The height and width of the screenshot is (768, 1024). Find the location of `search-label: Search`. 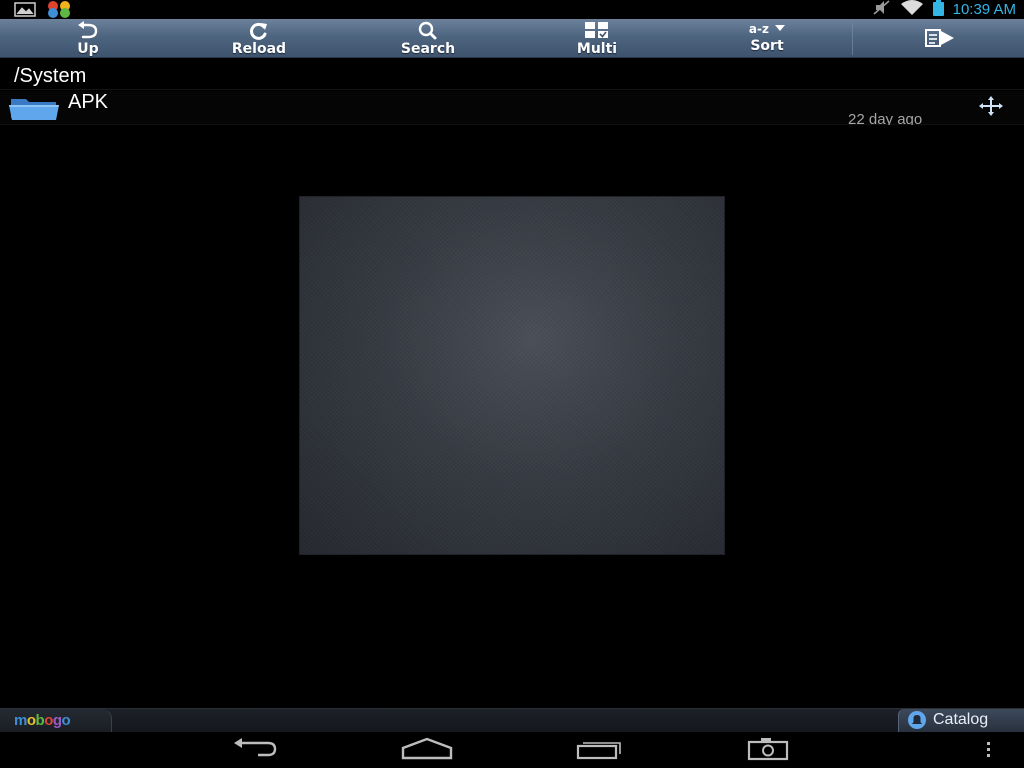

search-label: Search is located at coordinates (428, 49).